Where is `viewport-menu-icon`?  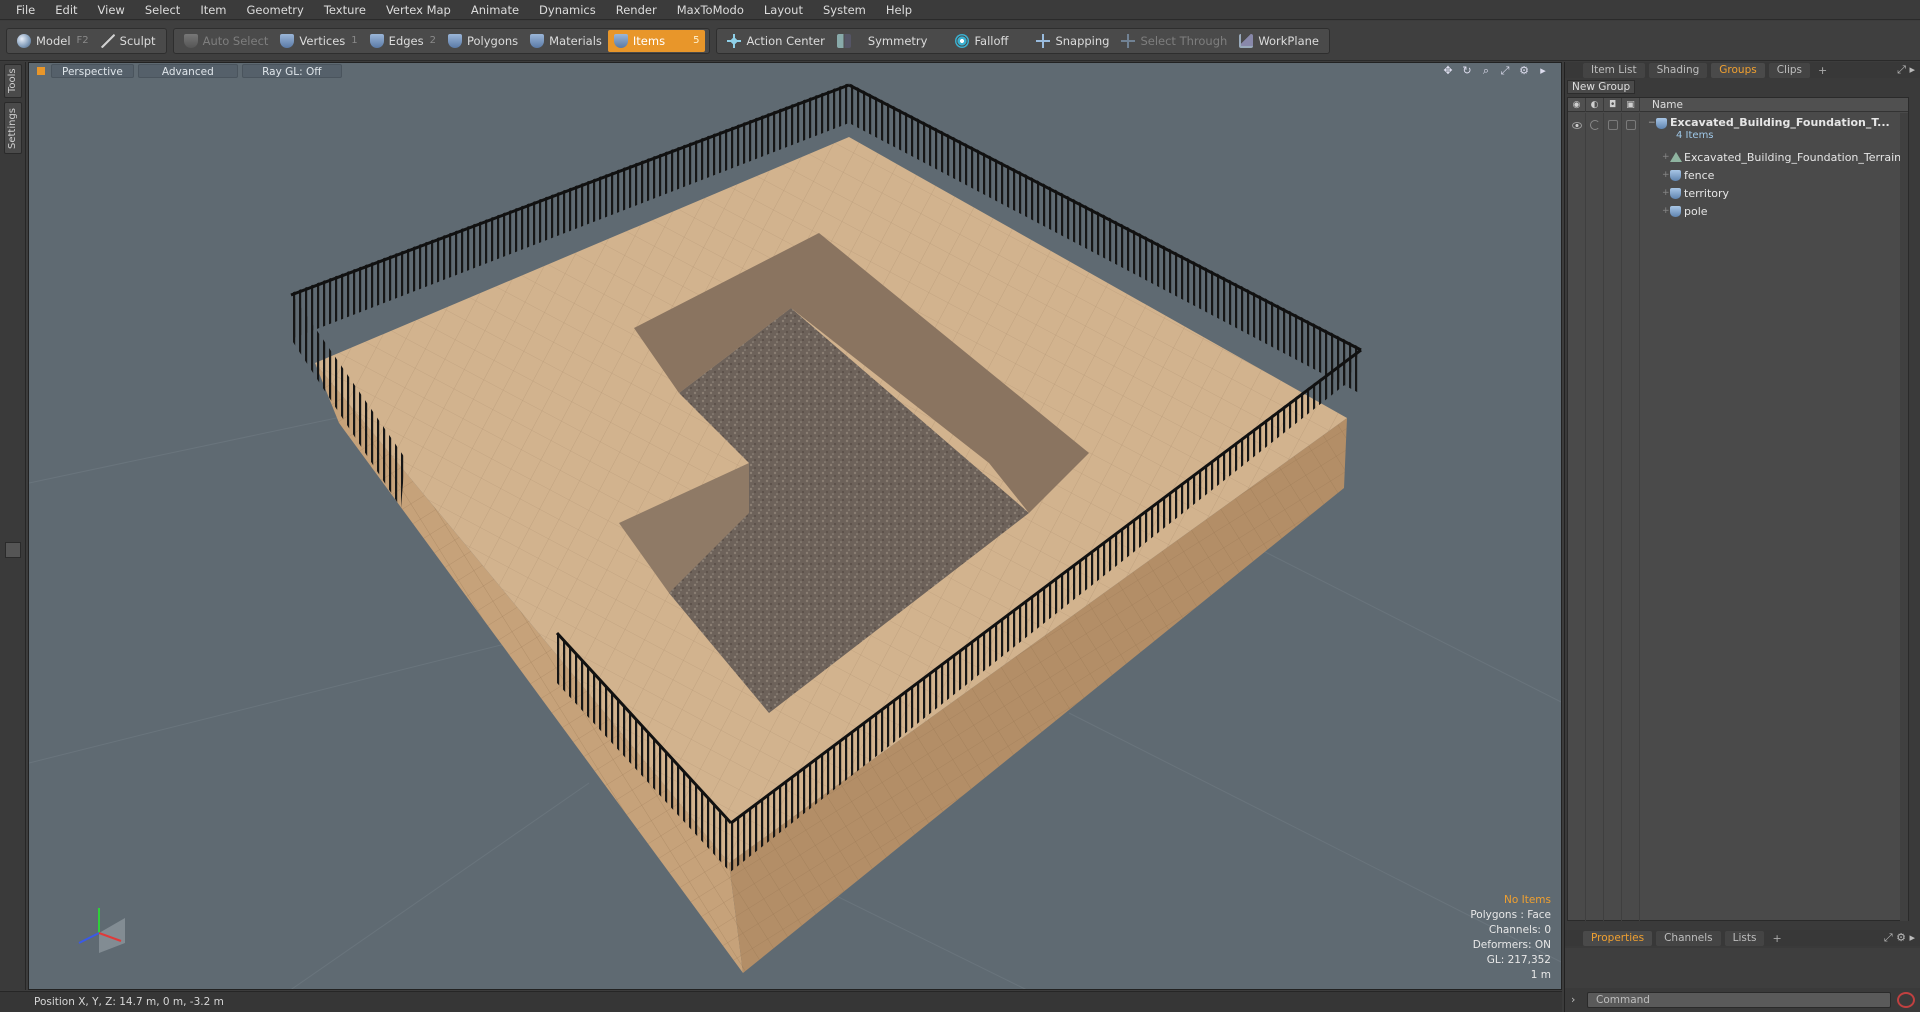 viewport-menu-icon is located at coordinates (41, 71).